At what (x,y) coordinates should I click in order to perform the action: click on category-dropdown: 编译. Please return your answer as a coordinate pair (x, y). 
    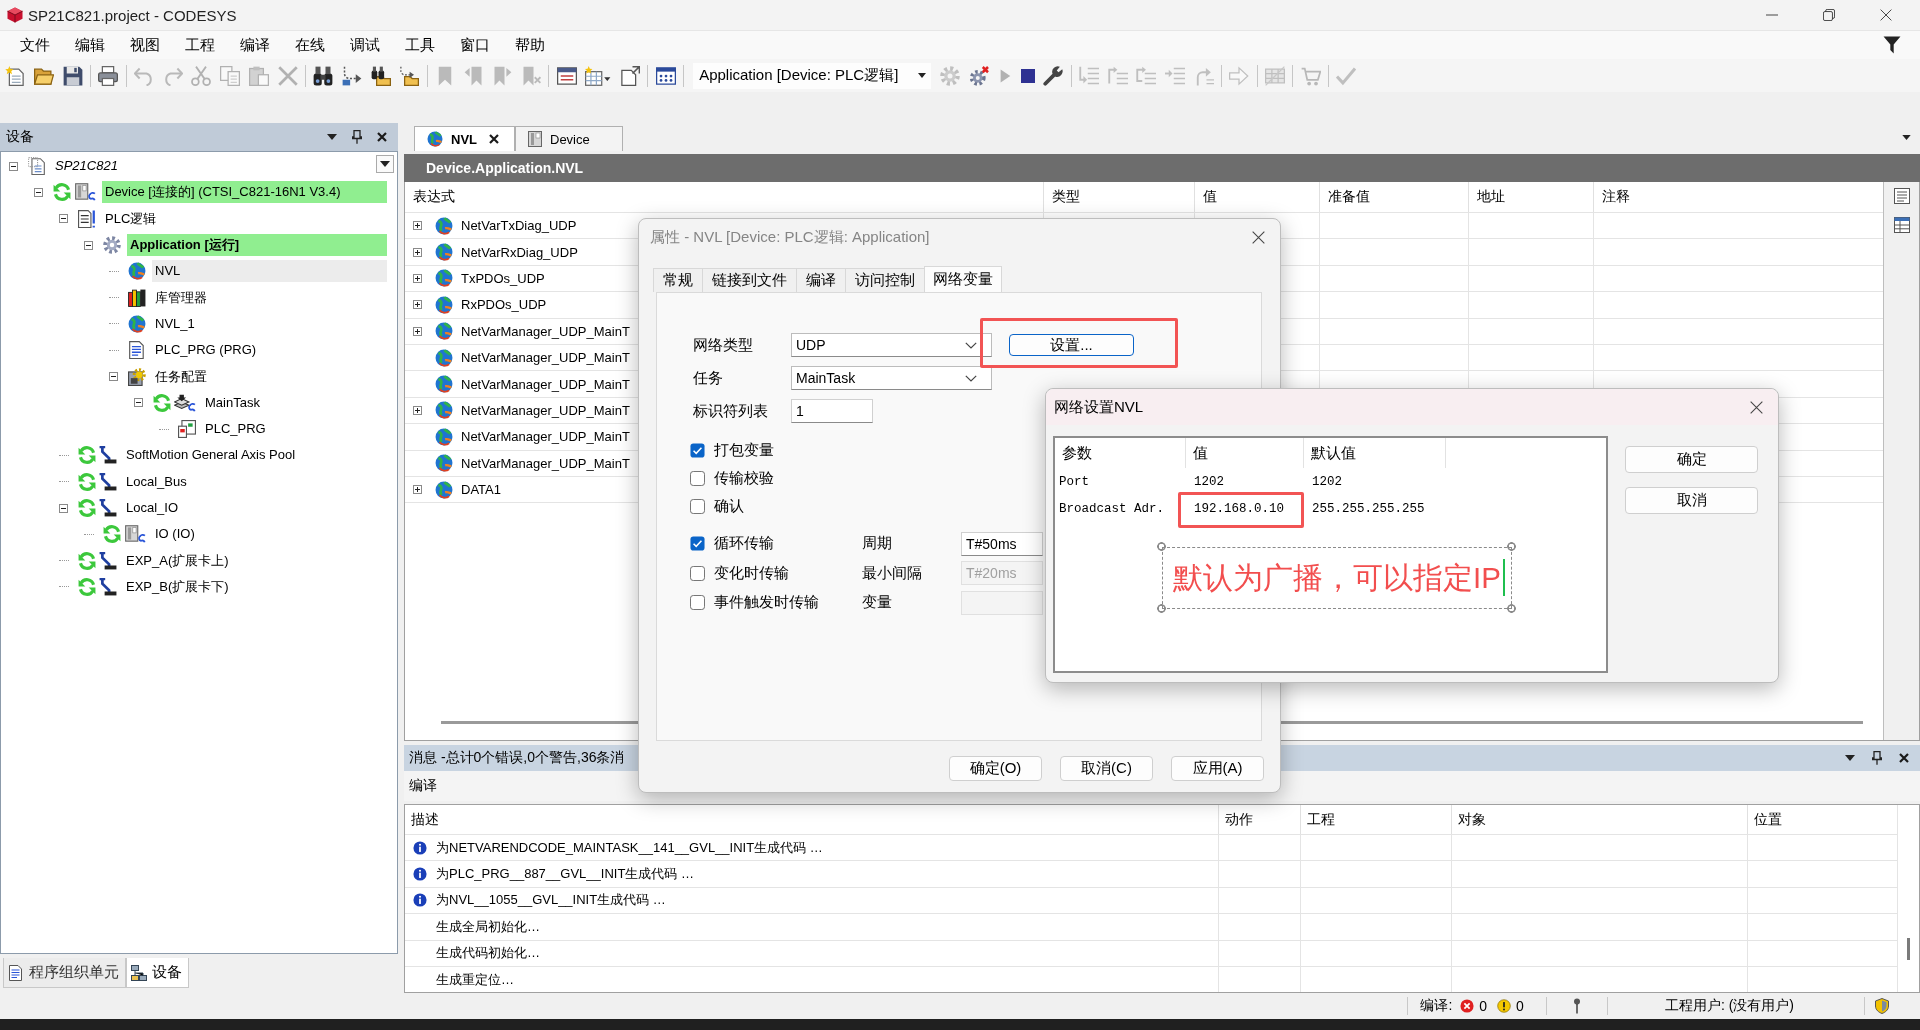
    Looking at the image, I should click on (519, 786).